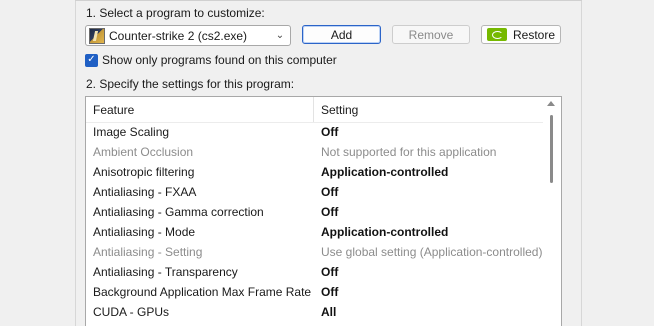 The image size is (654, 326). I want to click on settings-table-header: Feature Setting, so click(314, 110).